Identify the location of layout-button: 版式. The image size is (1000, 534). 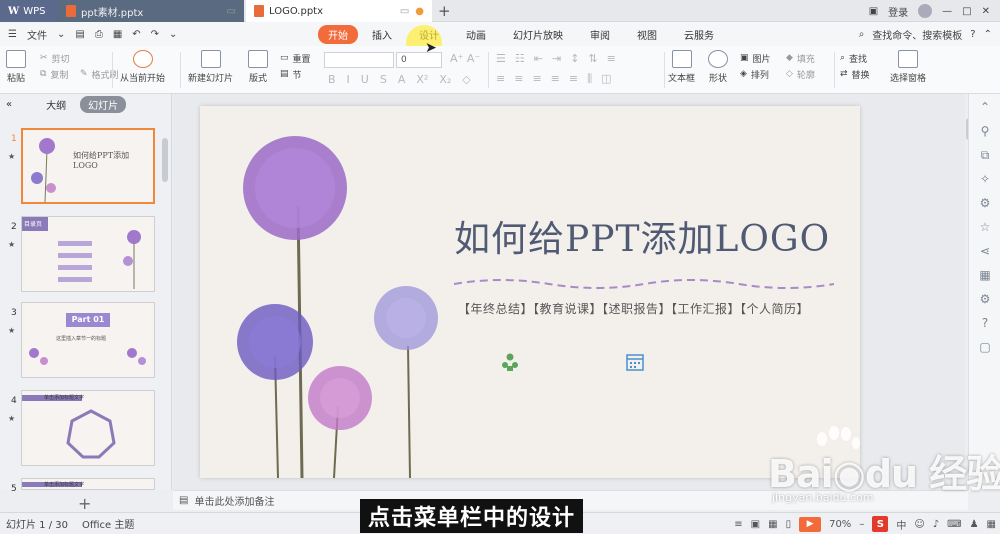
(258, 67).